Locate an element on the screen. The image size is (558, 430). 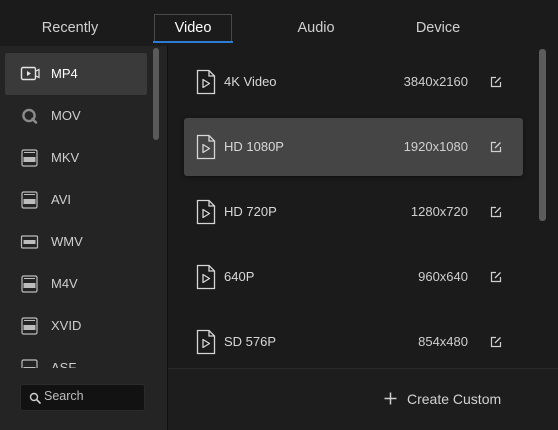
preset-resolution: 1280x720 is located at coordinates (439, 211).